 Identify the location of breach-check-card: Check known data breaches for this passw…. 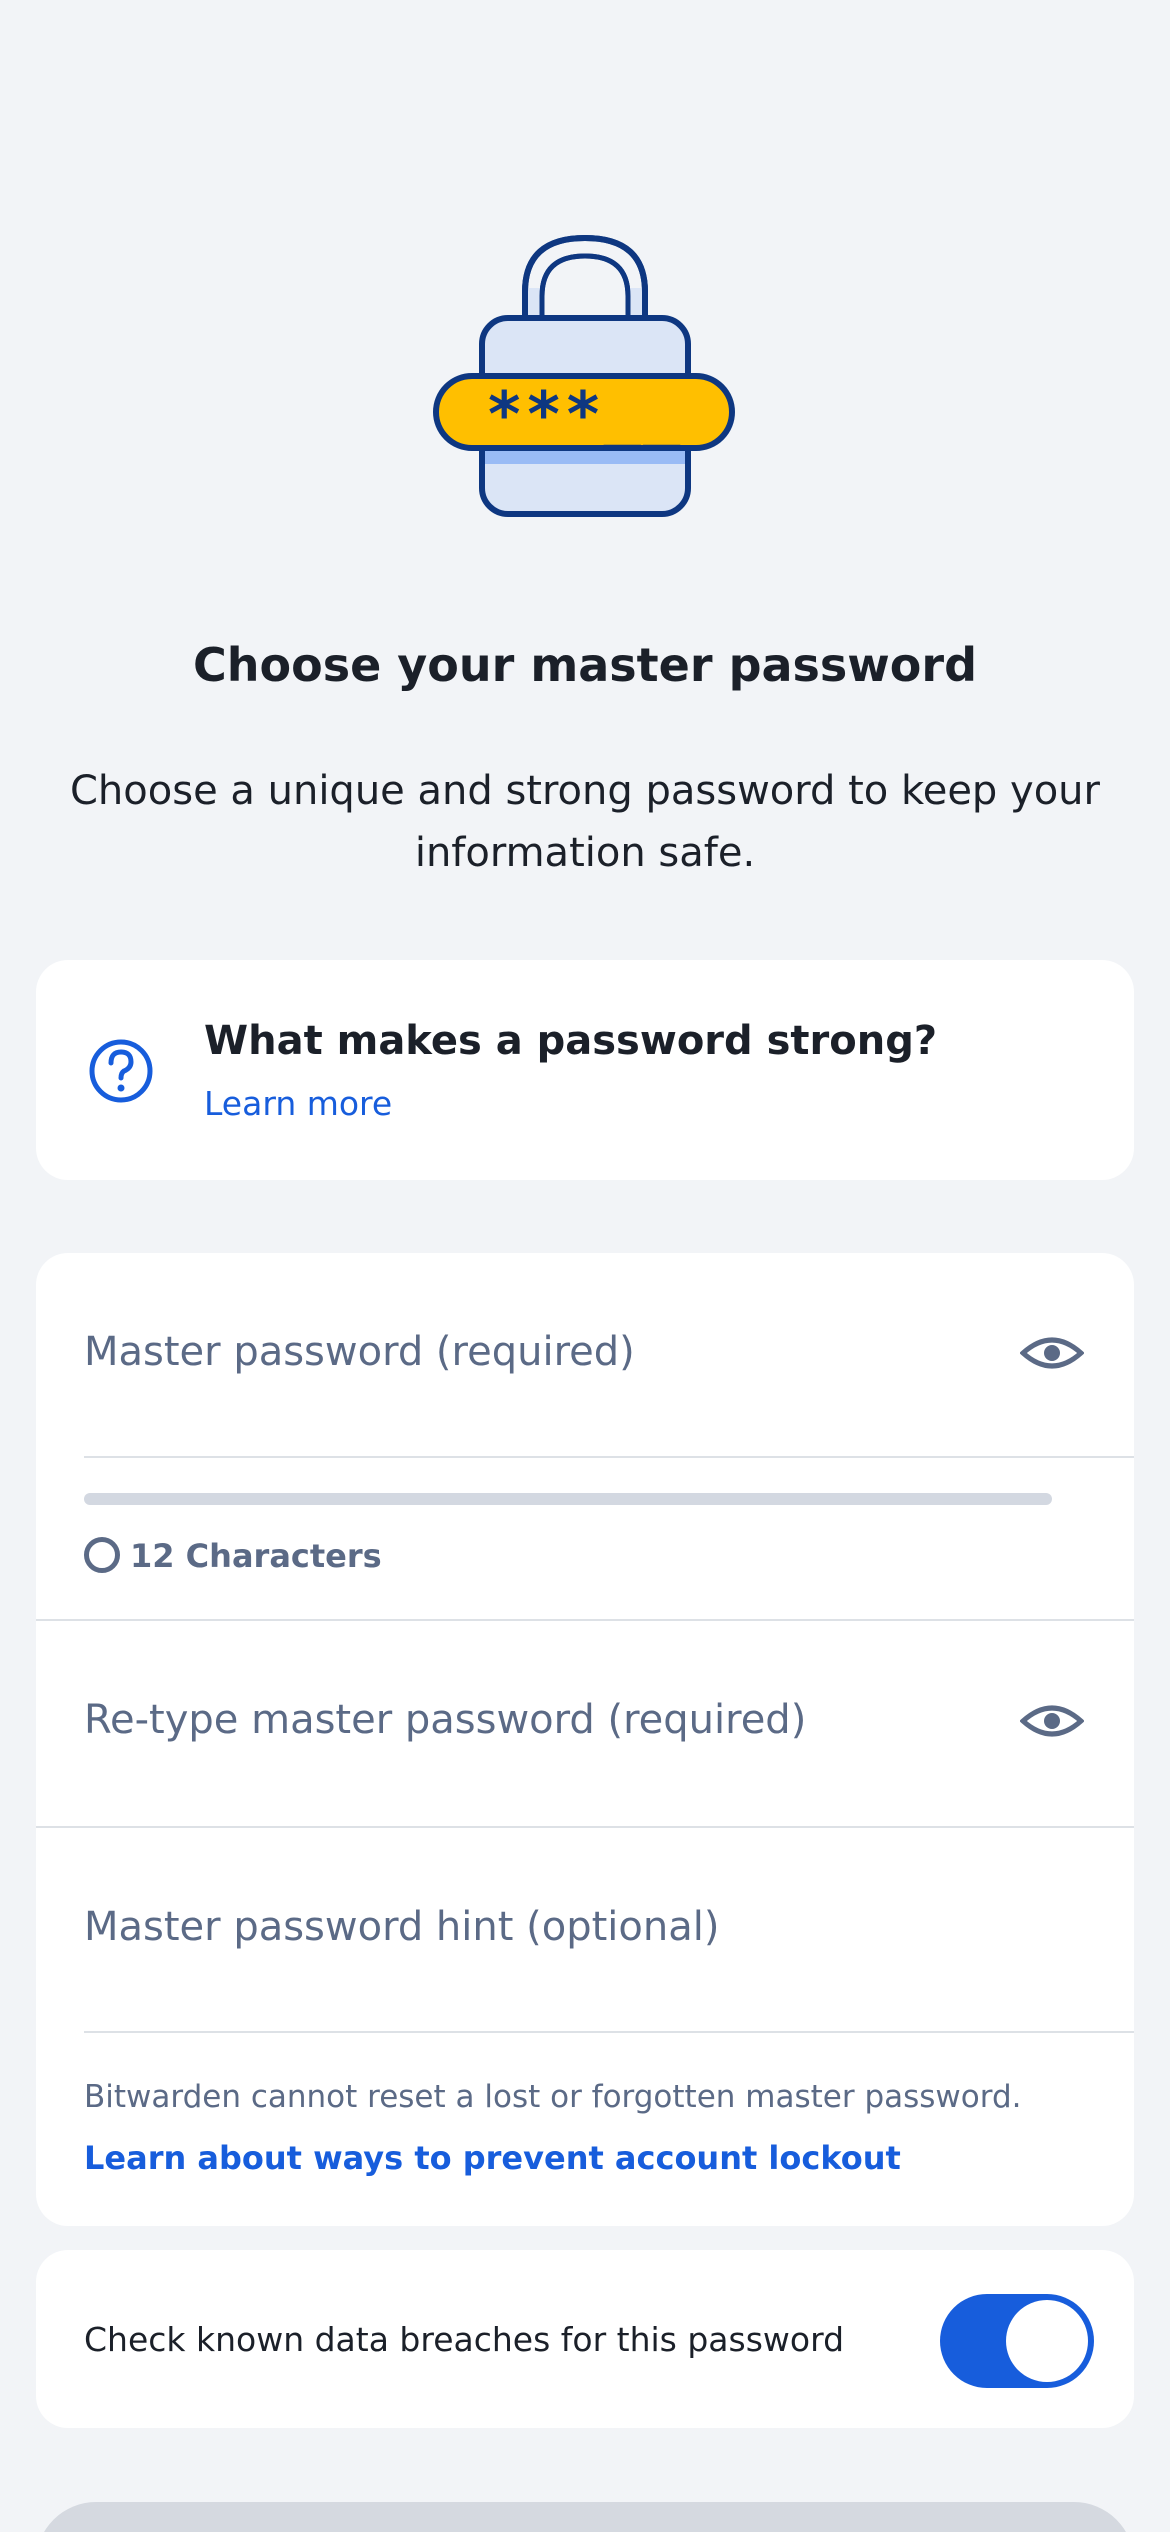
(585, 2339).